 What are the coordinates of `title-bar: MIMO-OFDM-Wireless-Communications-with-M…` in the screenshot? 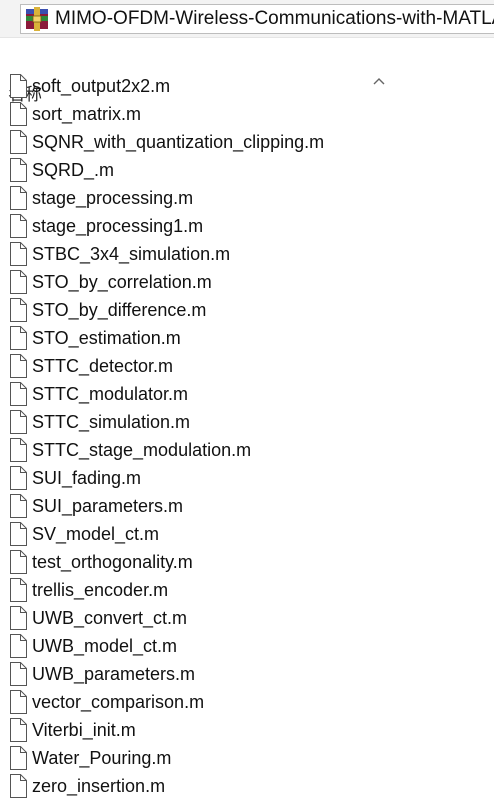 It's located at (247, 19).